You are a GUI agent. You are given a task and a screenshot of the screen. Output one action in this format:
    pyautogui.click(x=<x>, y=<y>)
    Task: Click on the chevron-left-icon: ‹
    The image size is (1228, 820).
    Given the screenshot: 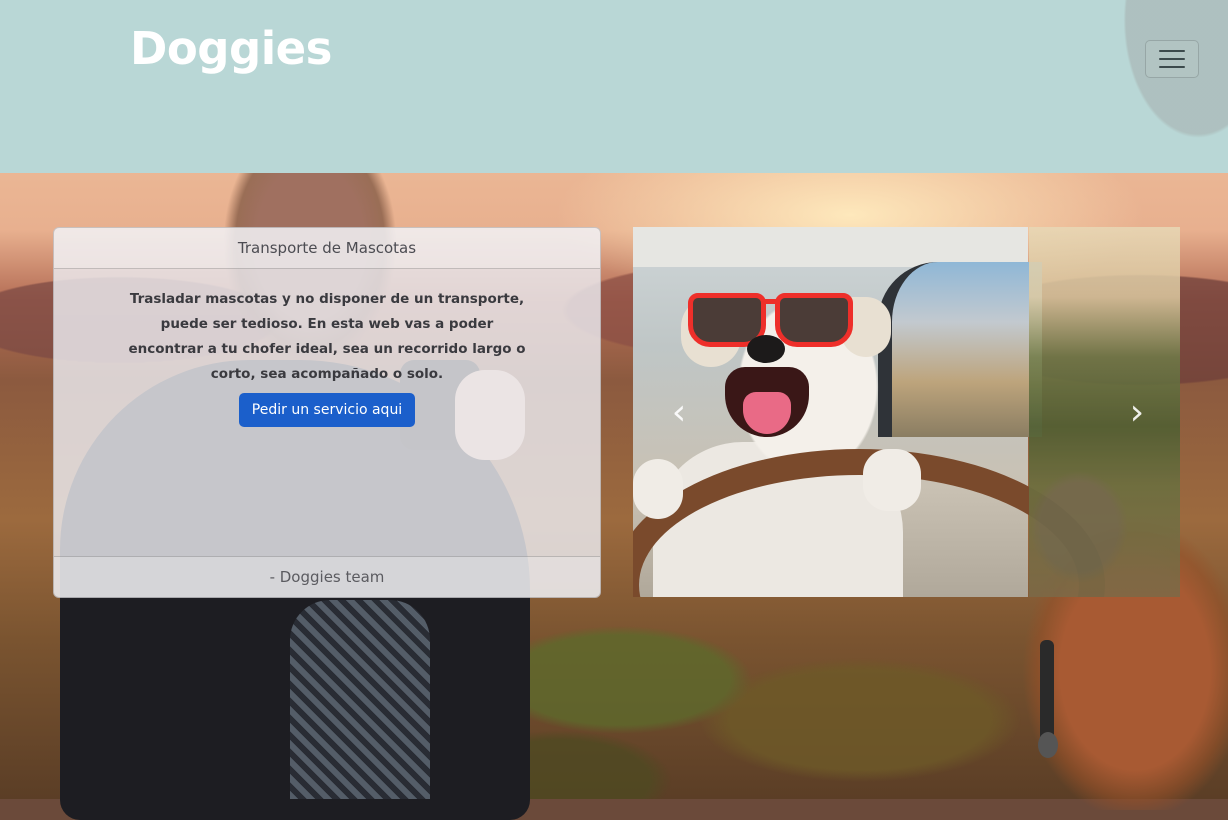 What is the action you would take?
    pyautogui.click(x=679, y=412)
    